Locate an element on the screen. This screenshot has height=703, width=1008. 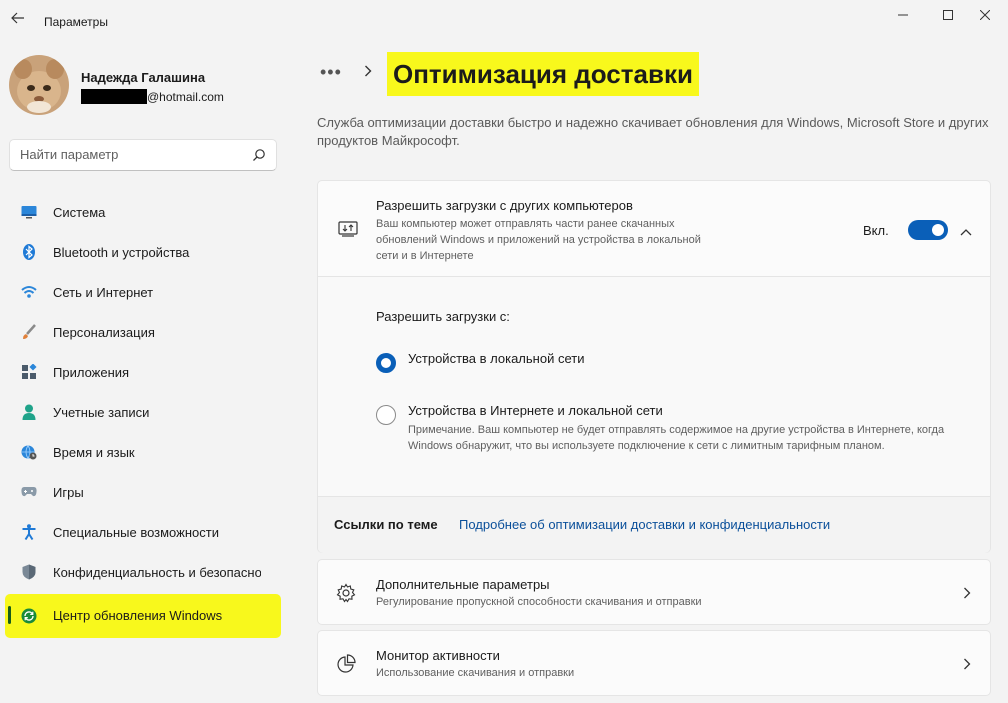
globe-clock-icon is located at coordinates (29, 452).